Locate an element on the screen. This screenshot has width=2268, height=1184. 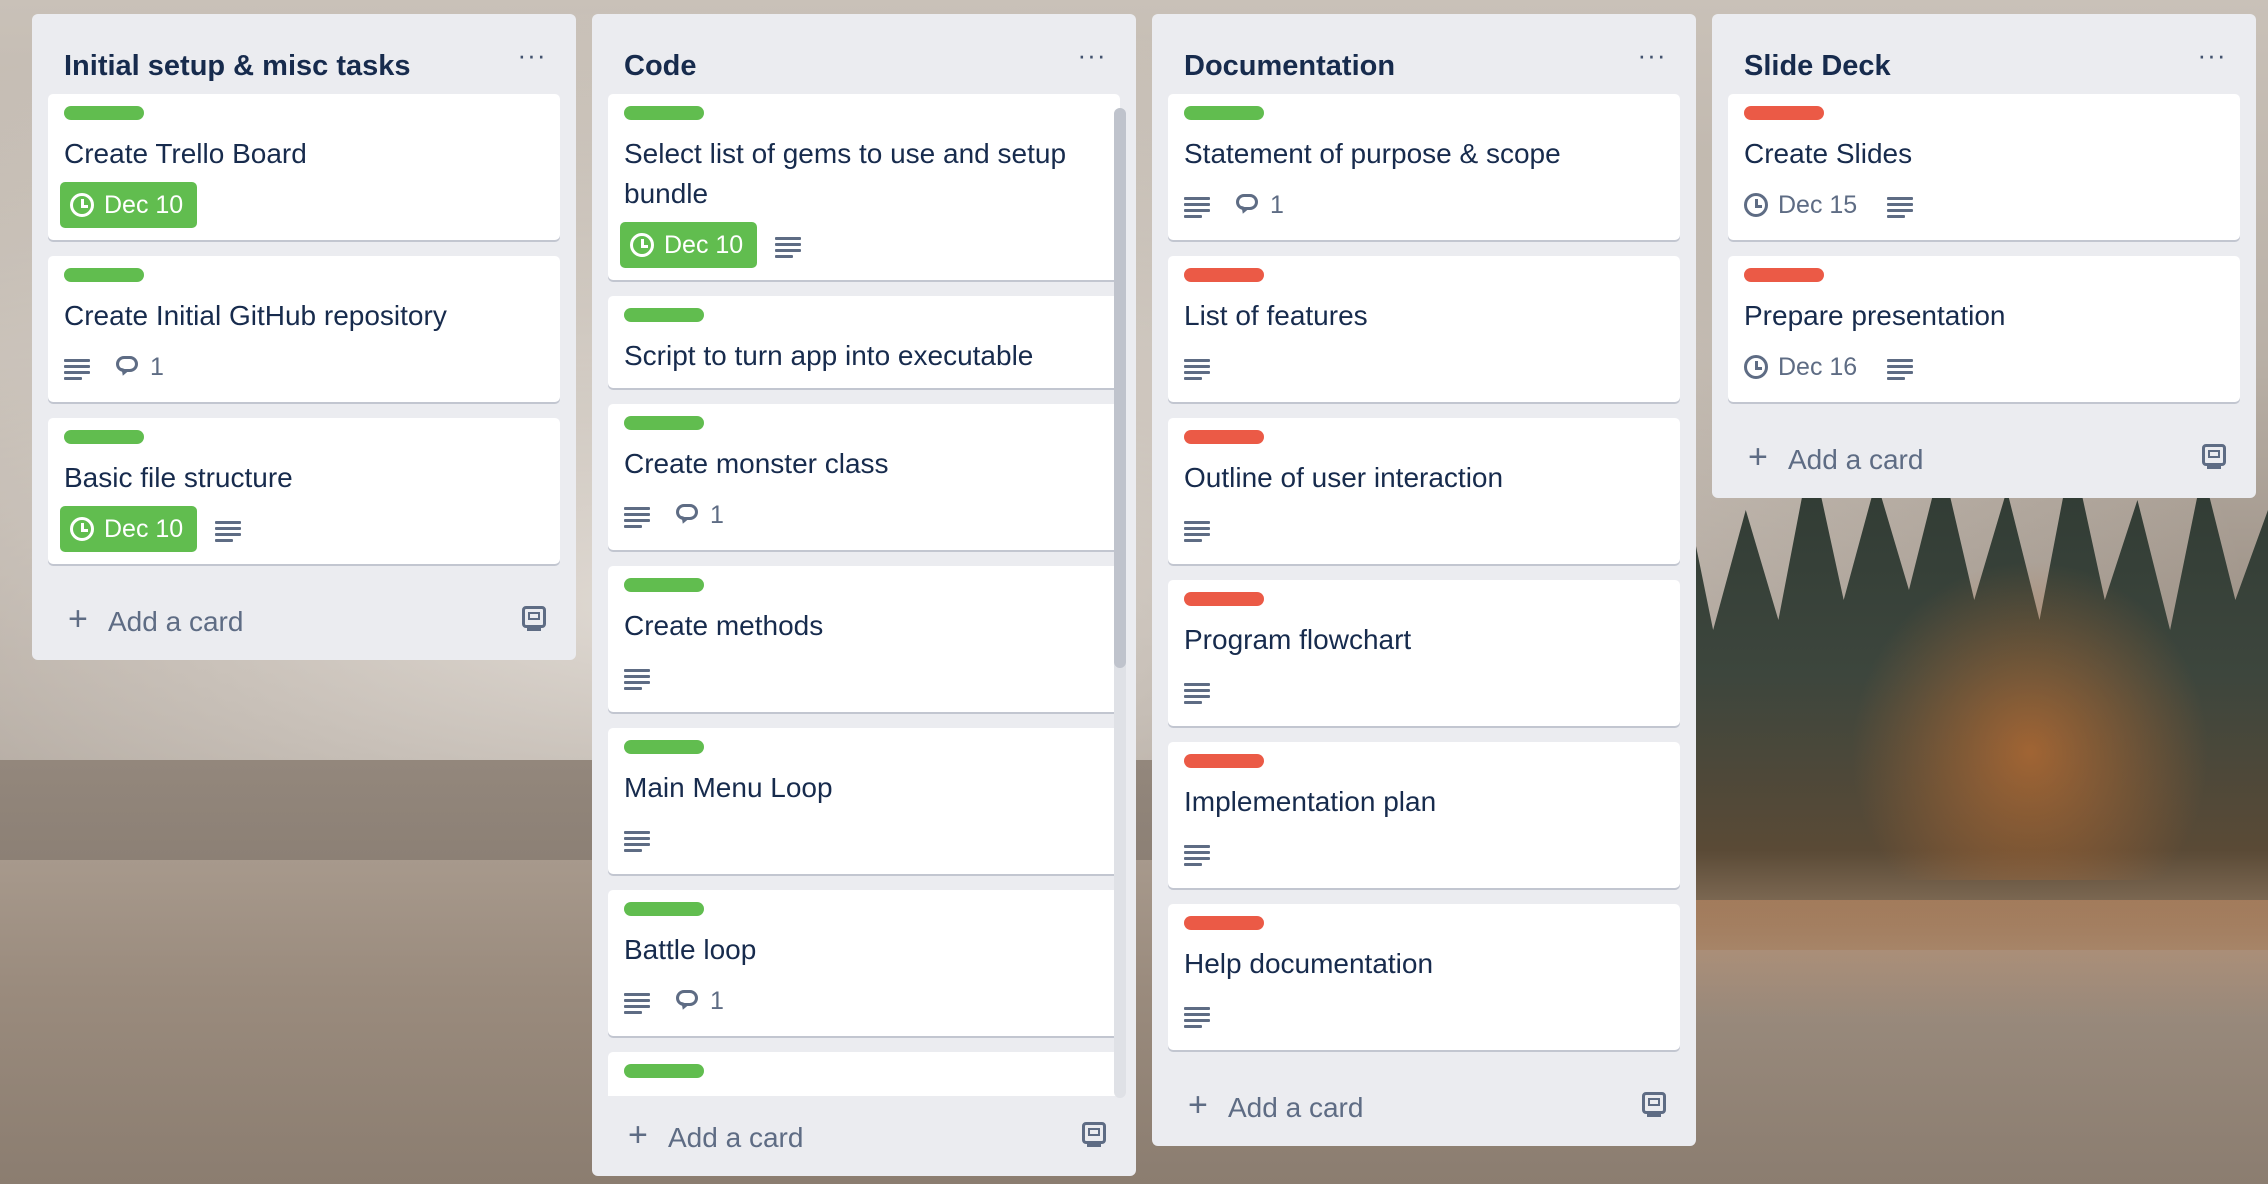
card: Battle loop 1 is located at coordinates (864, 963).